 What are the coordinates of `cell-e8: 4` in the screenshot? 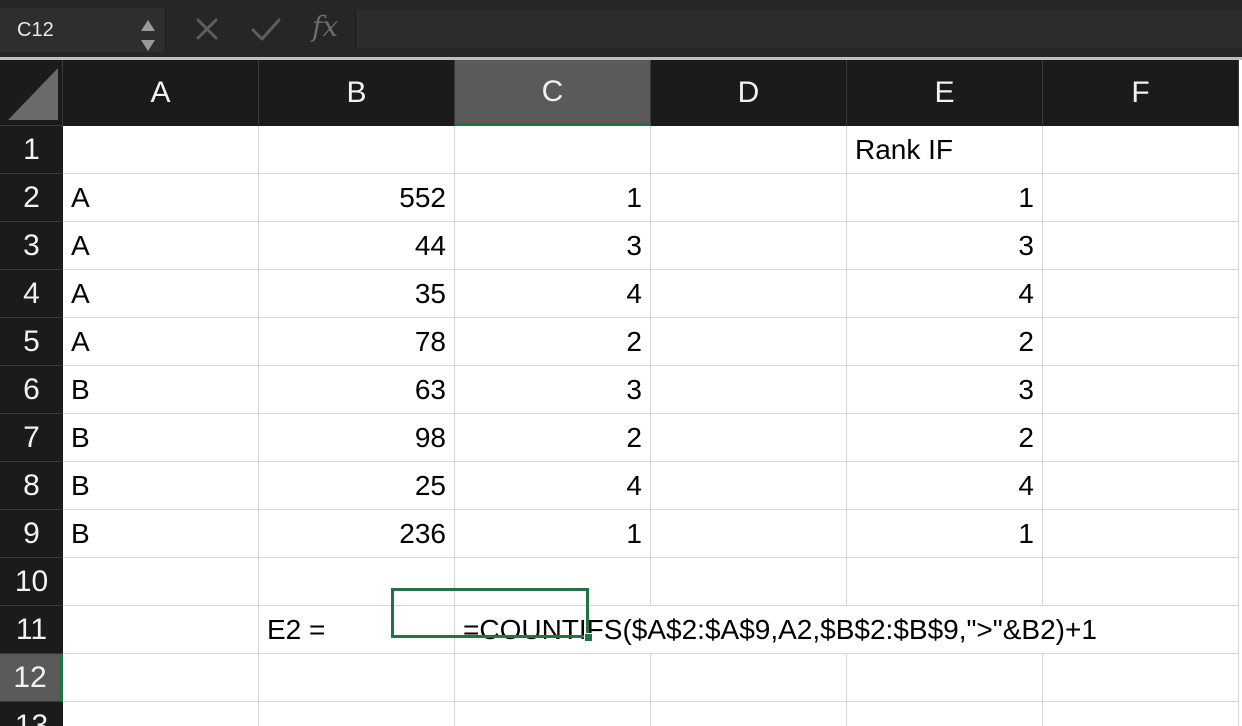 It's located at (945, 486).